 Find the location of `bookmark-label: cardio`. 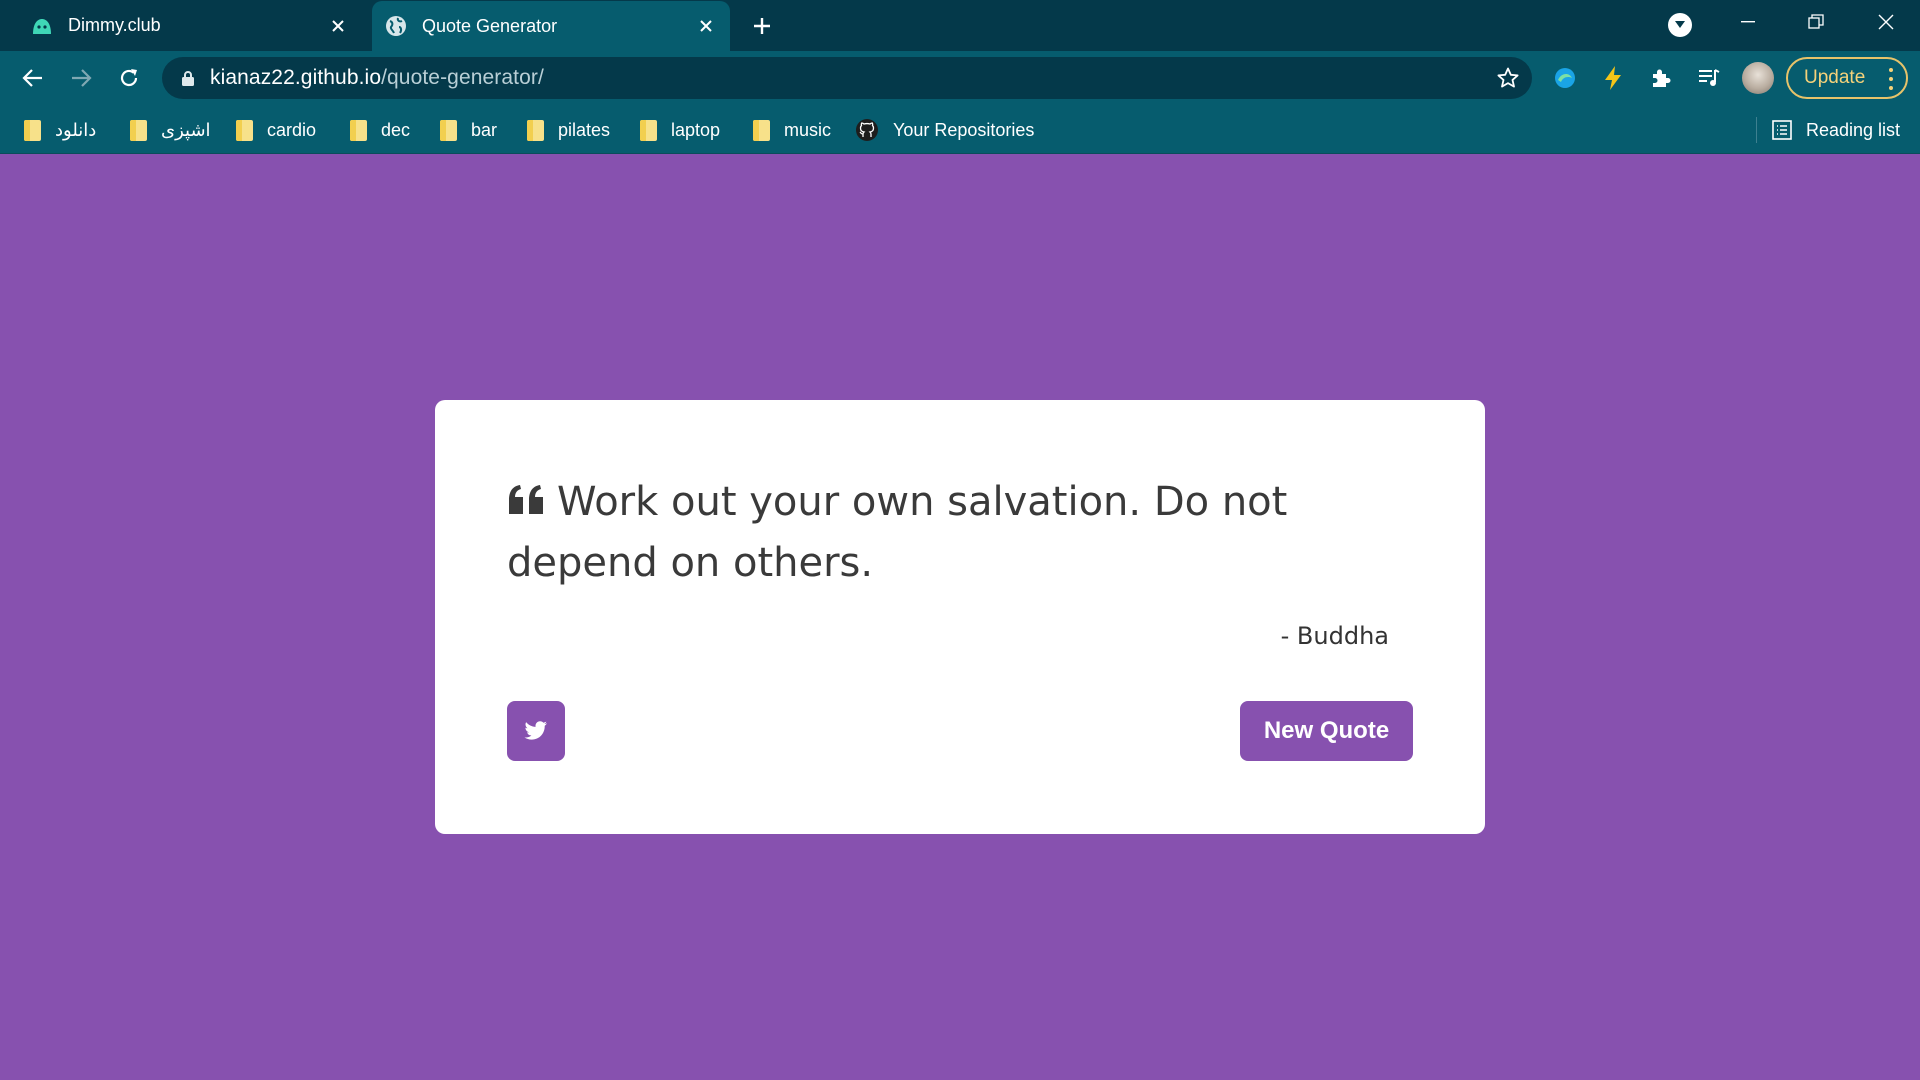

bookmark-label: cardio is located at coordinates (292, 129).